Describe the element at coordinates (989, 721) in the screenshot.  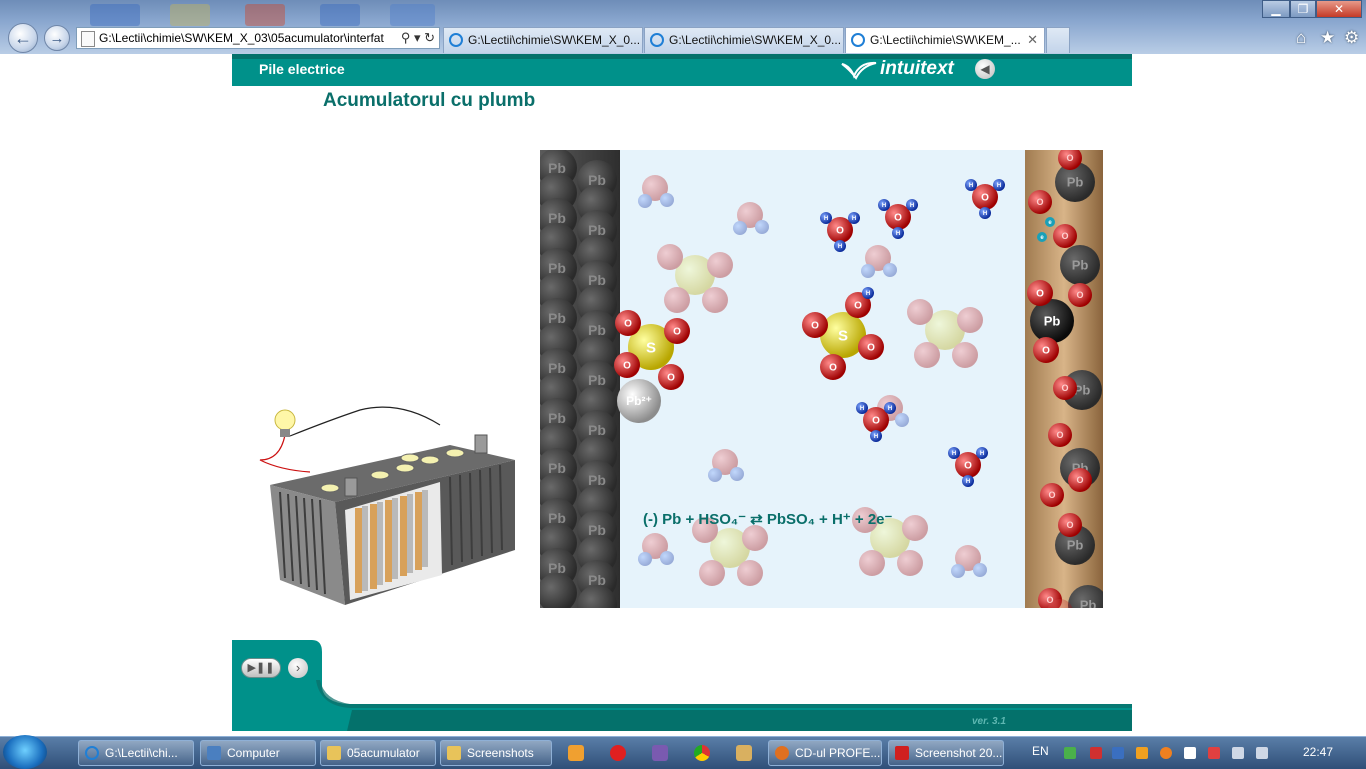
I see `version-label: ver. 3.1` at that location.